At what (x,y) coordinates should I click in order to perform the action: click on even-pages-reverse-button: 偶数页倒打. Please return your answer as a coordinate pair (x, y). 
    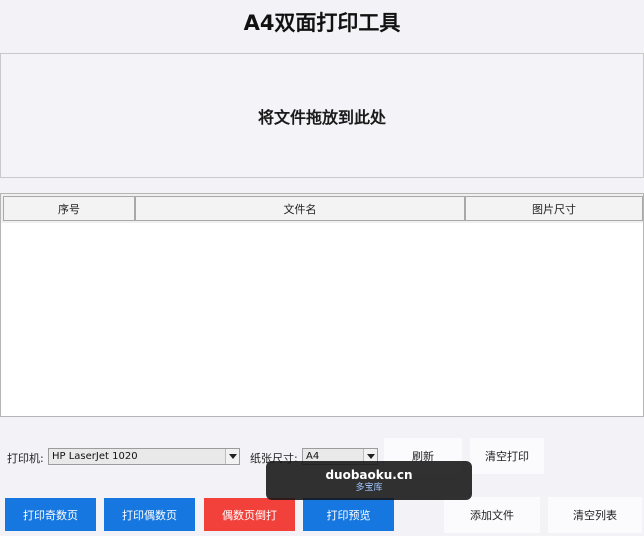
    Looking at the image, I should click on (249, 514).